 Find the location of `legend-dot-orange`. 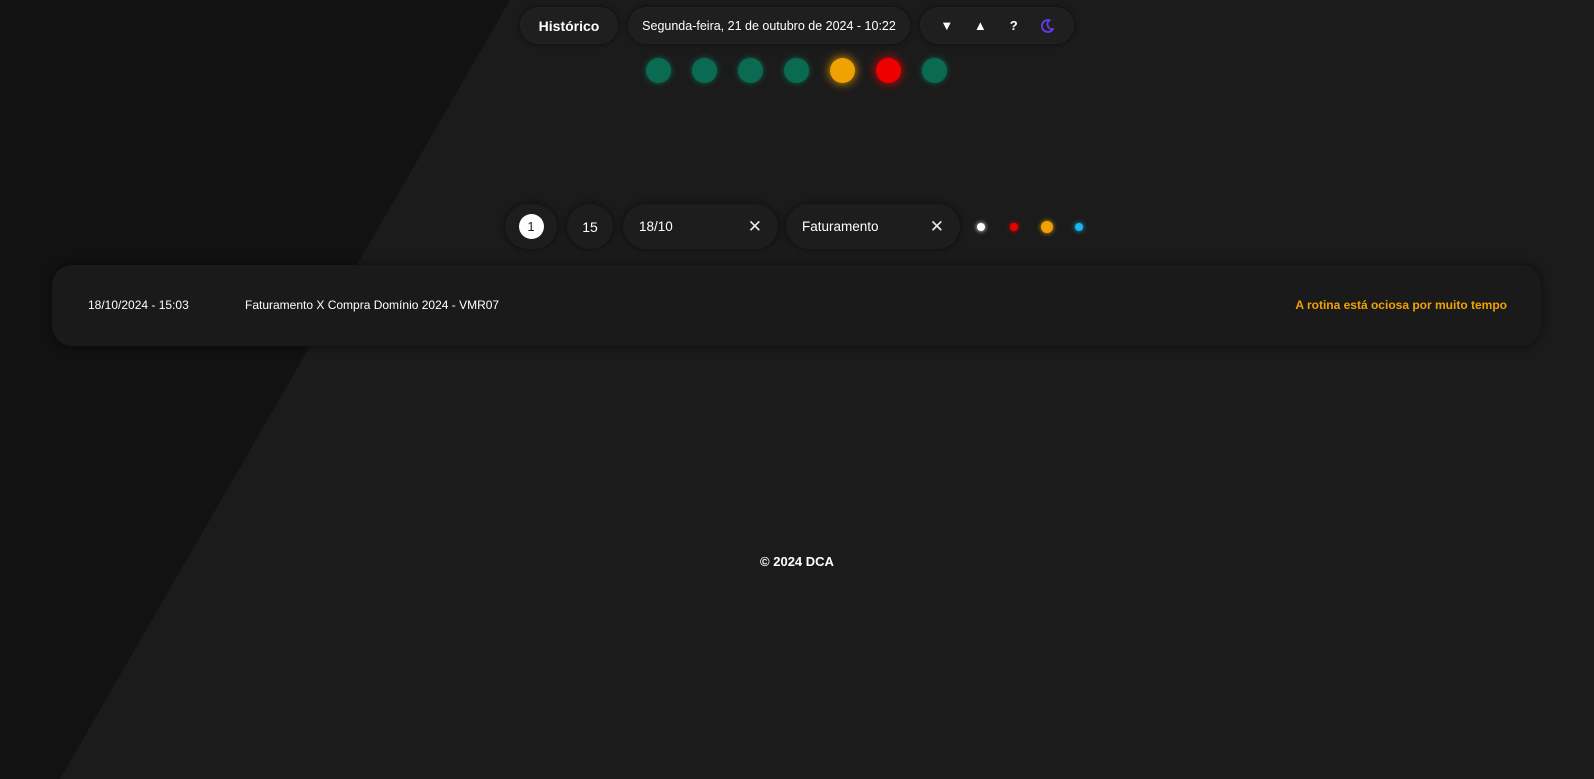

legend-dot-orange is located at coordinates (1047, 227).